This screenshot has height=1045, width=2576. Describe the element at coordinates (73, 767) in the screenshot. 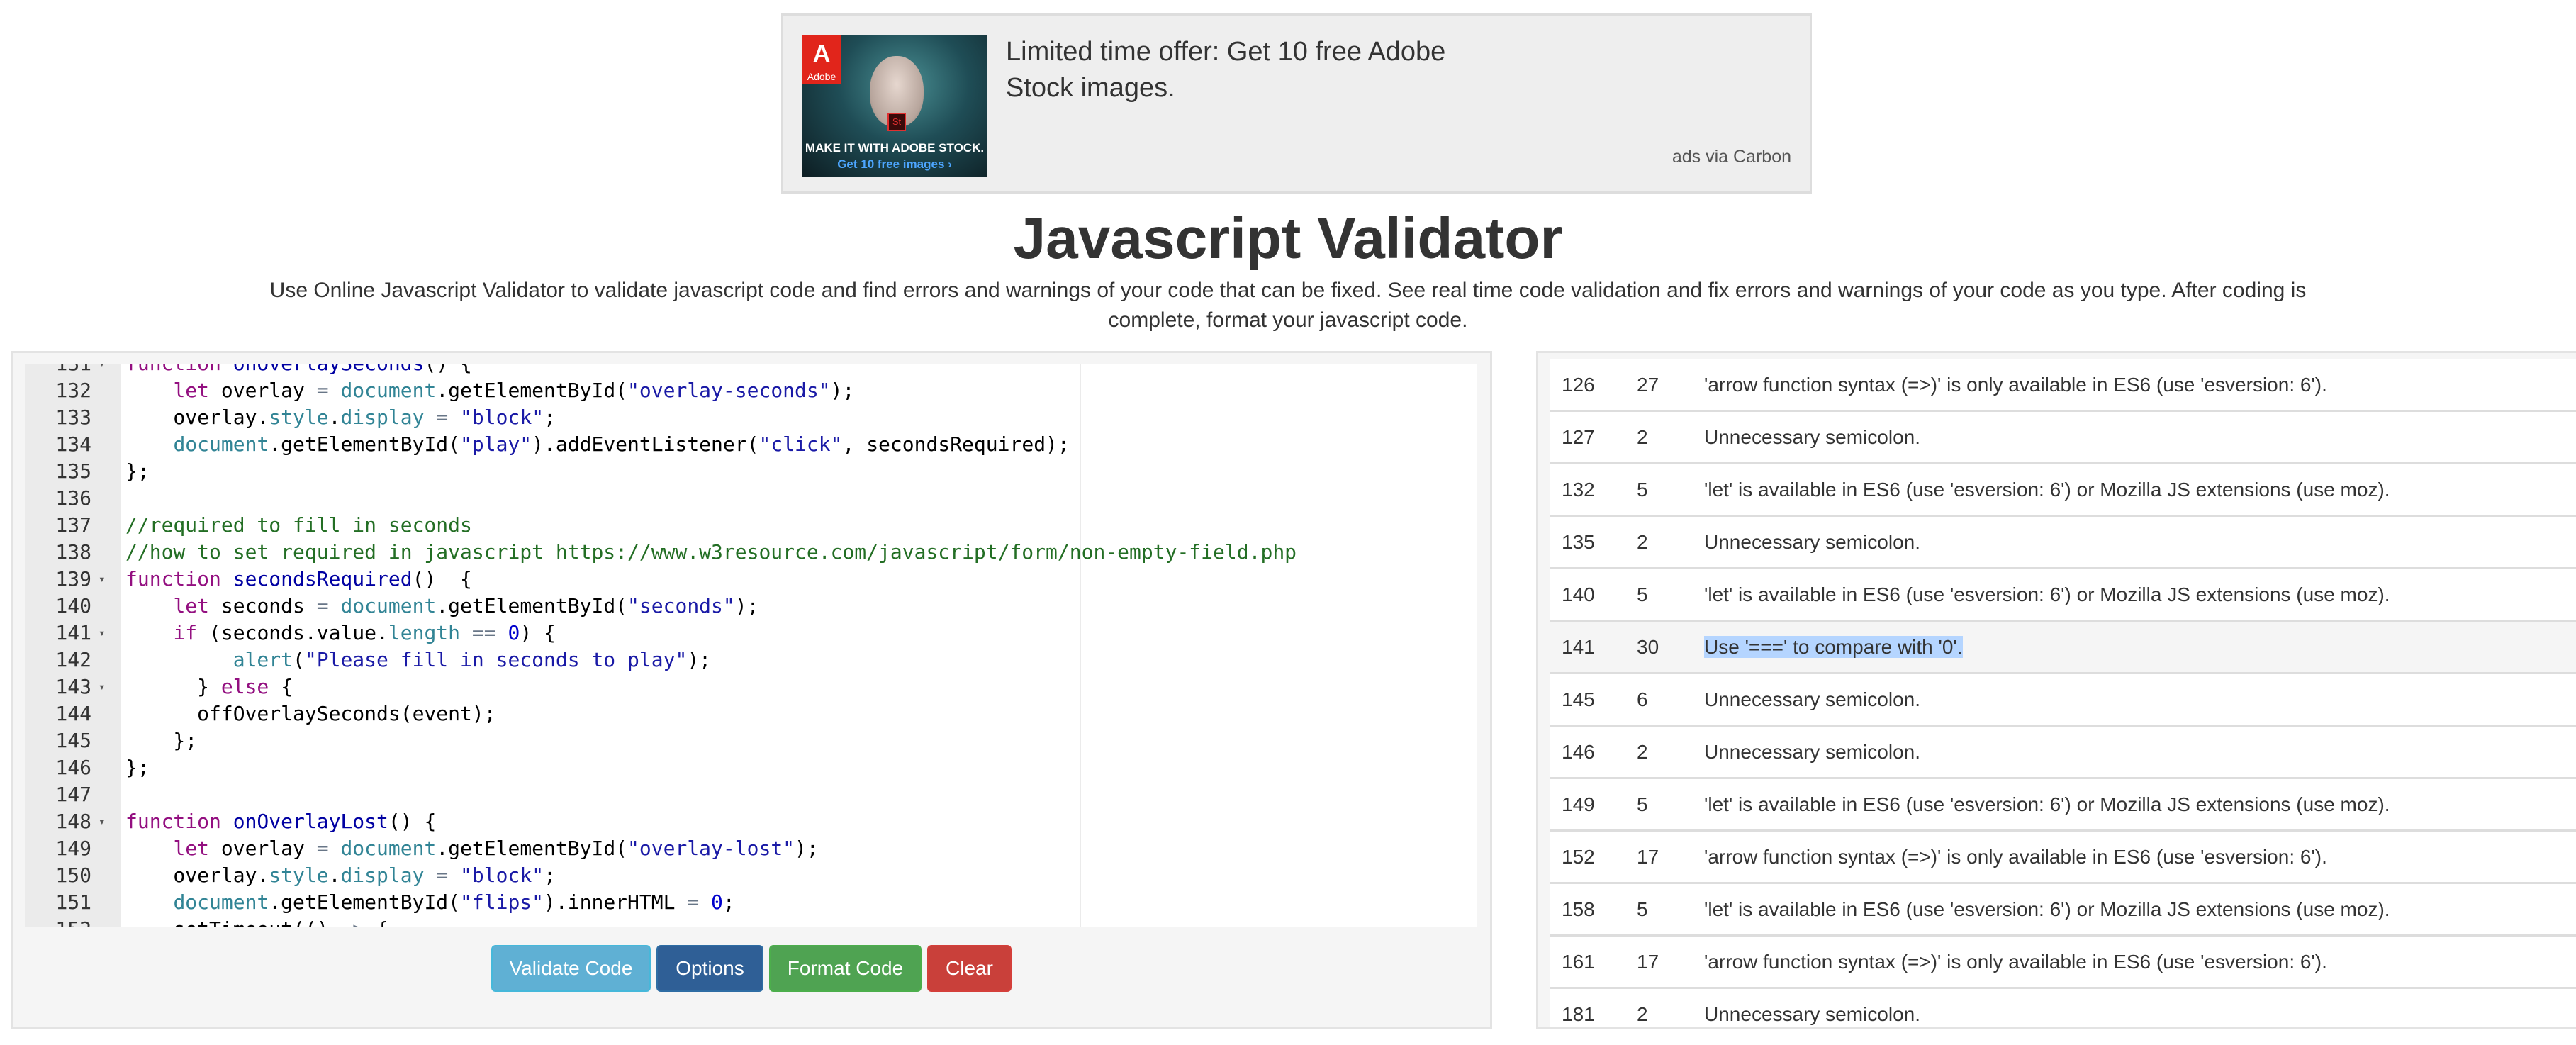

I see `line-number: 146` at that location.